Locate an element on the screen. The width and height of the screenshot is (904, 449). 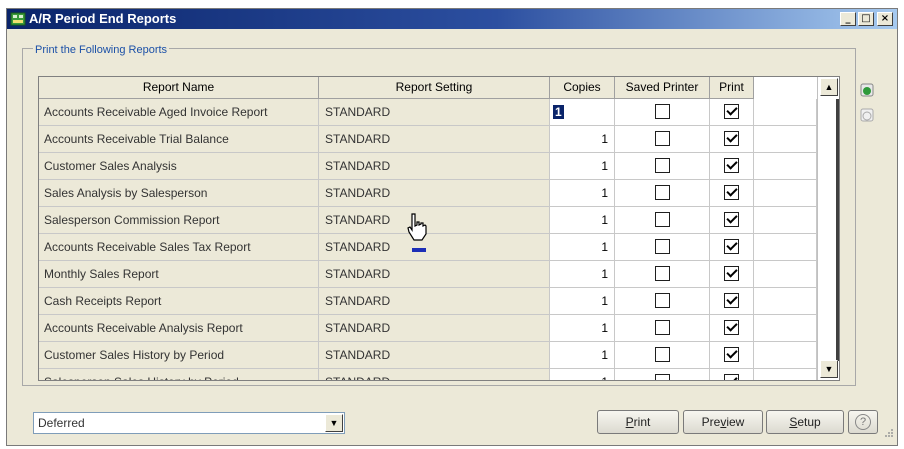
maximize-button: □ is located at coordinates (866, 19).